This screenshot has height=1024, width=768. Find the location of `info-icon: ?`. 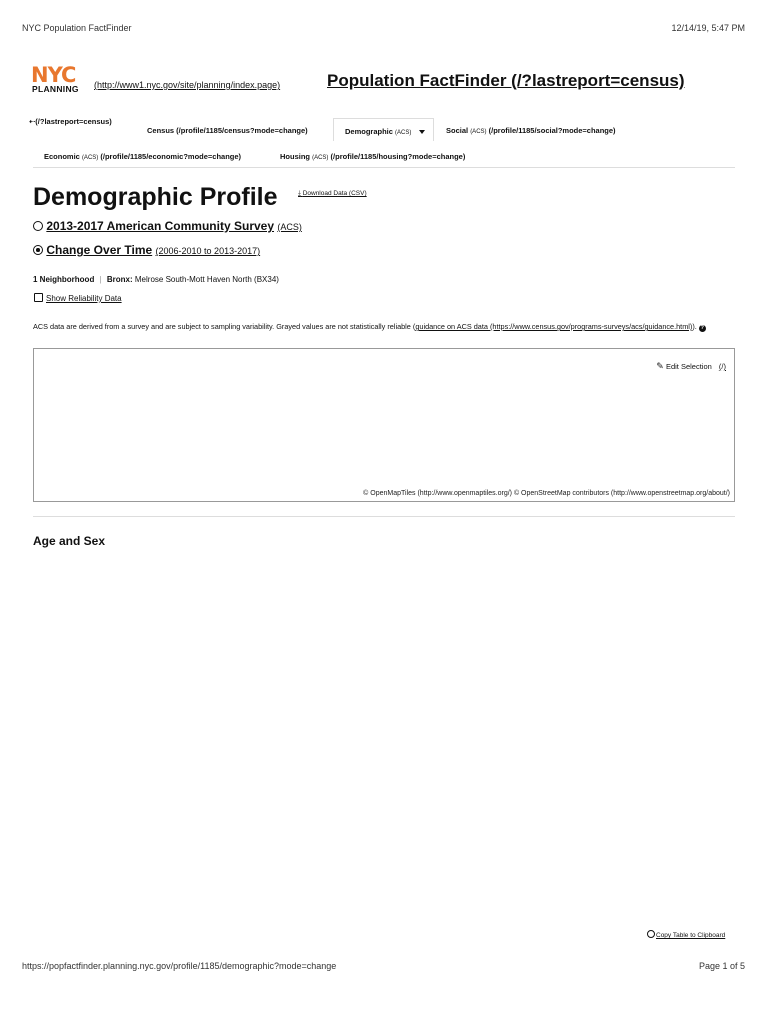

info-icon: ? is located at coordinates (702, 328).